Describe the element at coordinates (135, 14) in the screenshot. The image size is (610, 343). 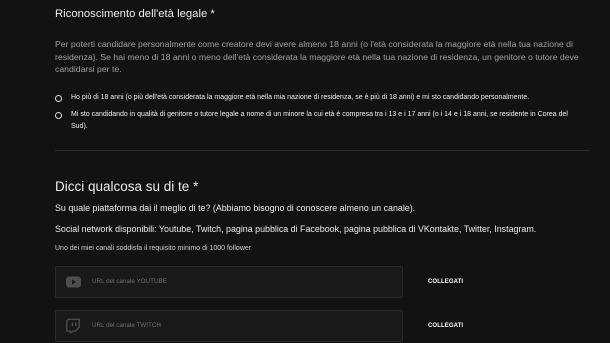
I see `legal-age-title: Riconoscimento dell'età legale *` at that location.